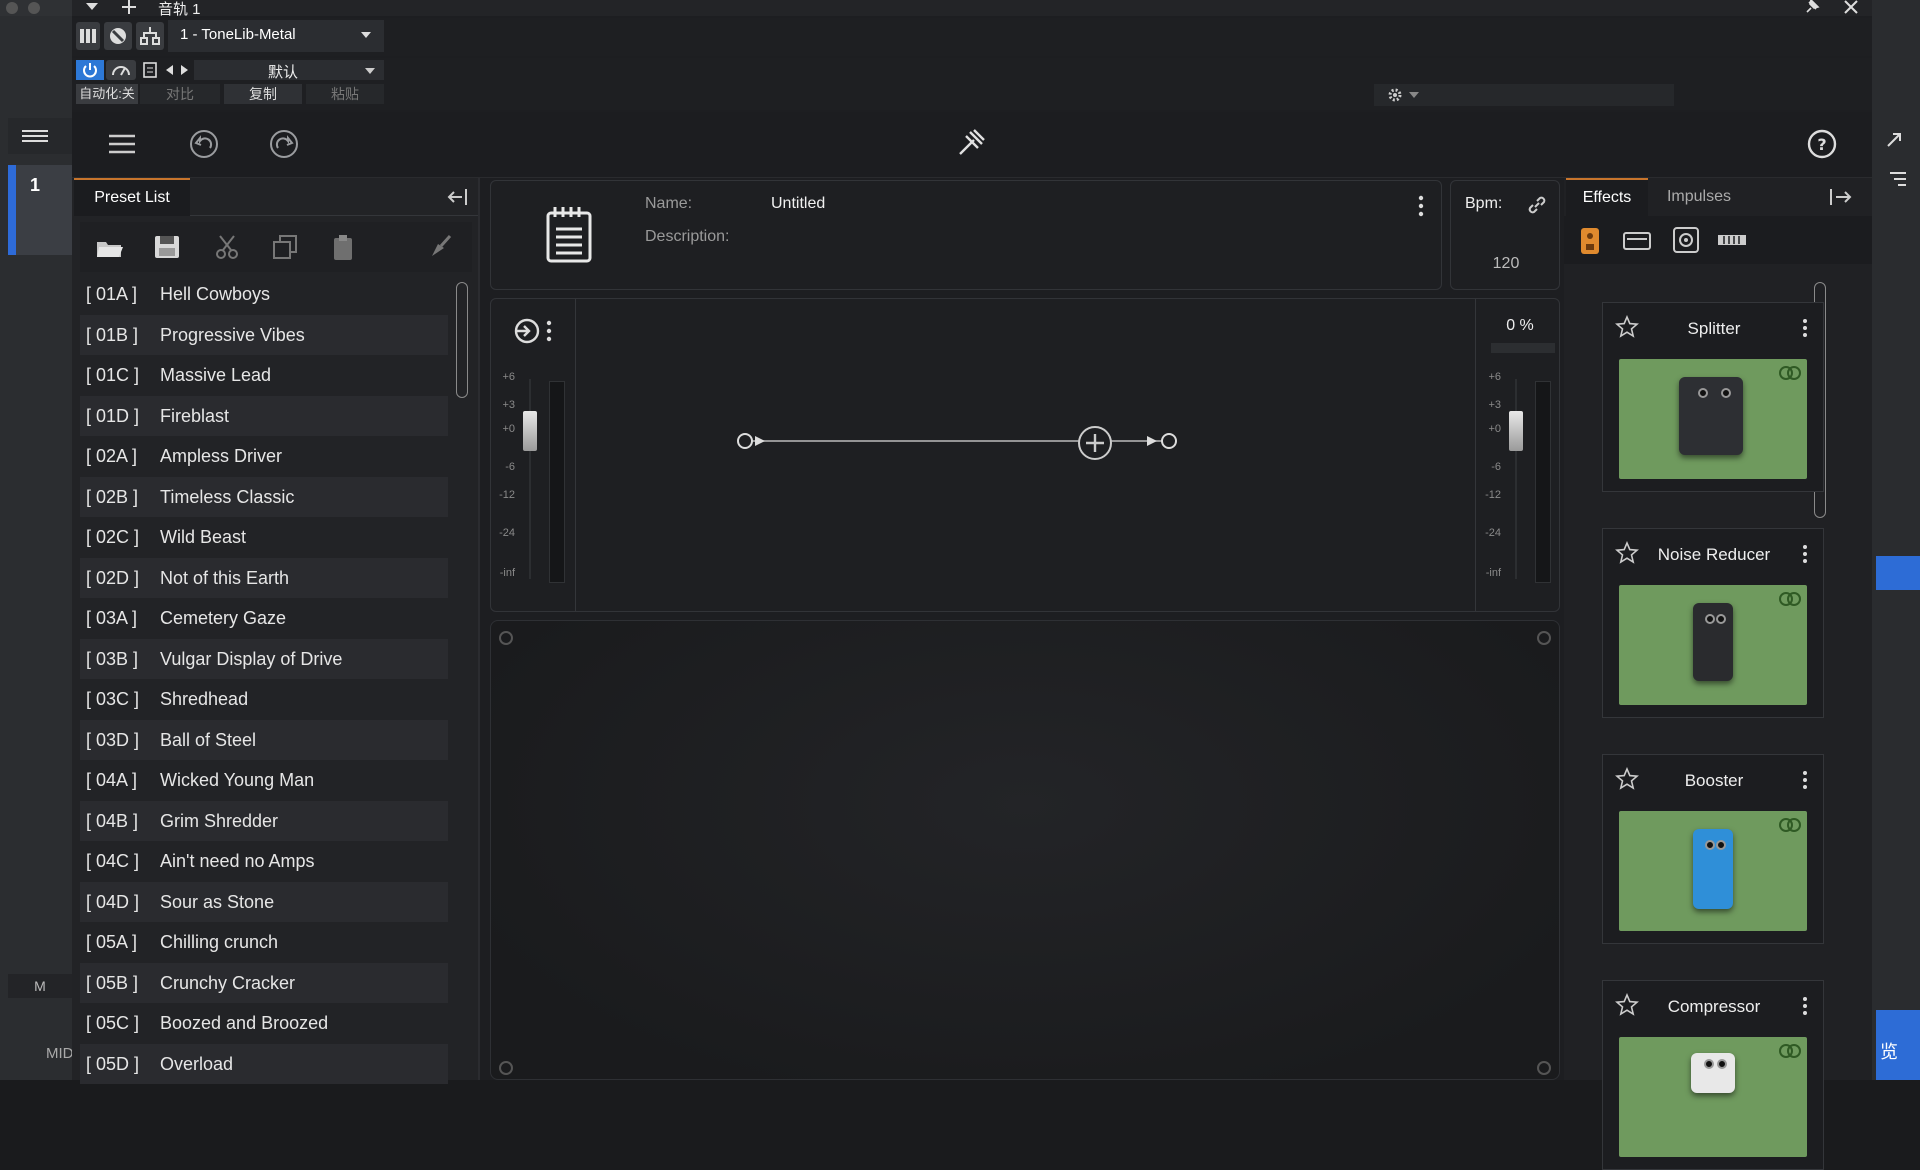 Image resolution: width=1920 pixels, height=1170 pixels. Describe the element at coordinates (264, 1063) in the screenshot. I see `preset-list-item: [ 05D ] Overload` at that location.